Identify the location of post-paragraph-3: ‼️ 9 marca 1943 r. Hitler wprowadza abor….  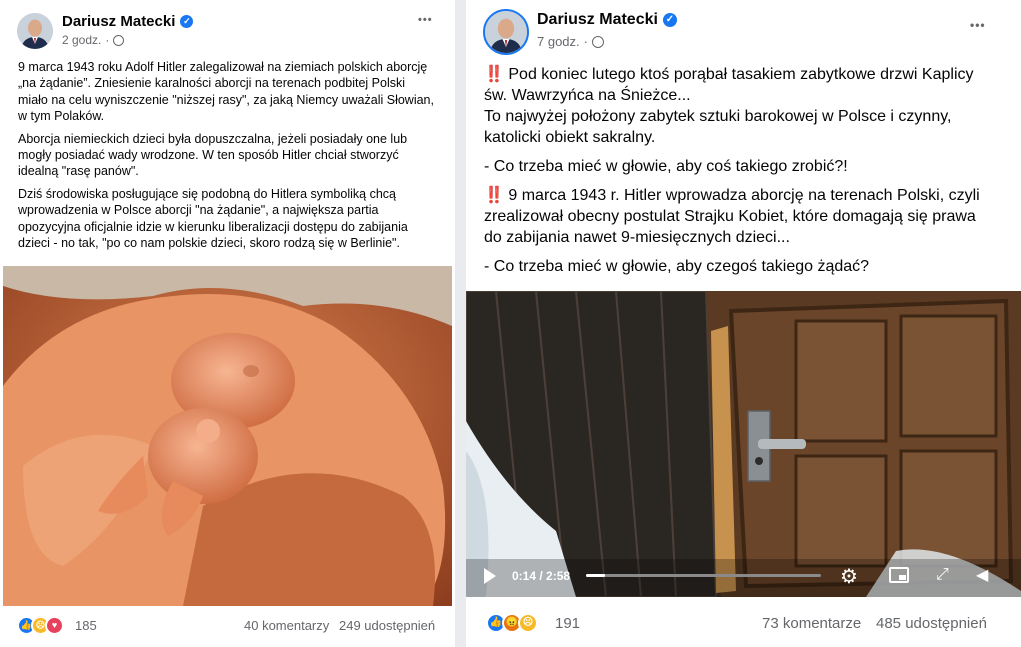
(739, 216).